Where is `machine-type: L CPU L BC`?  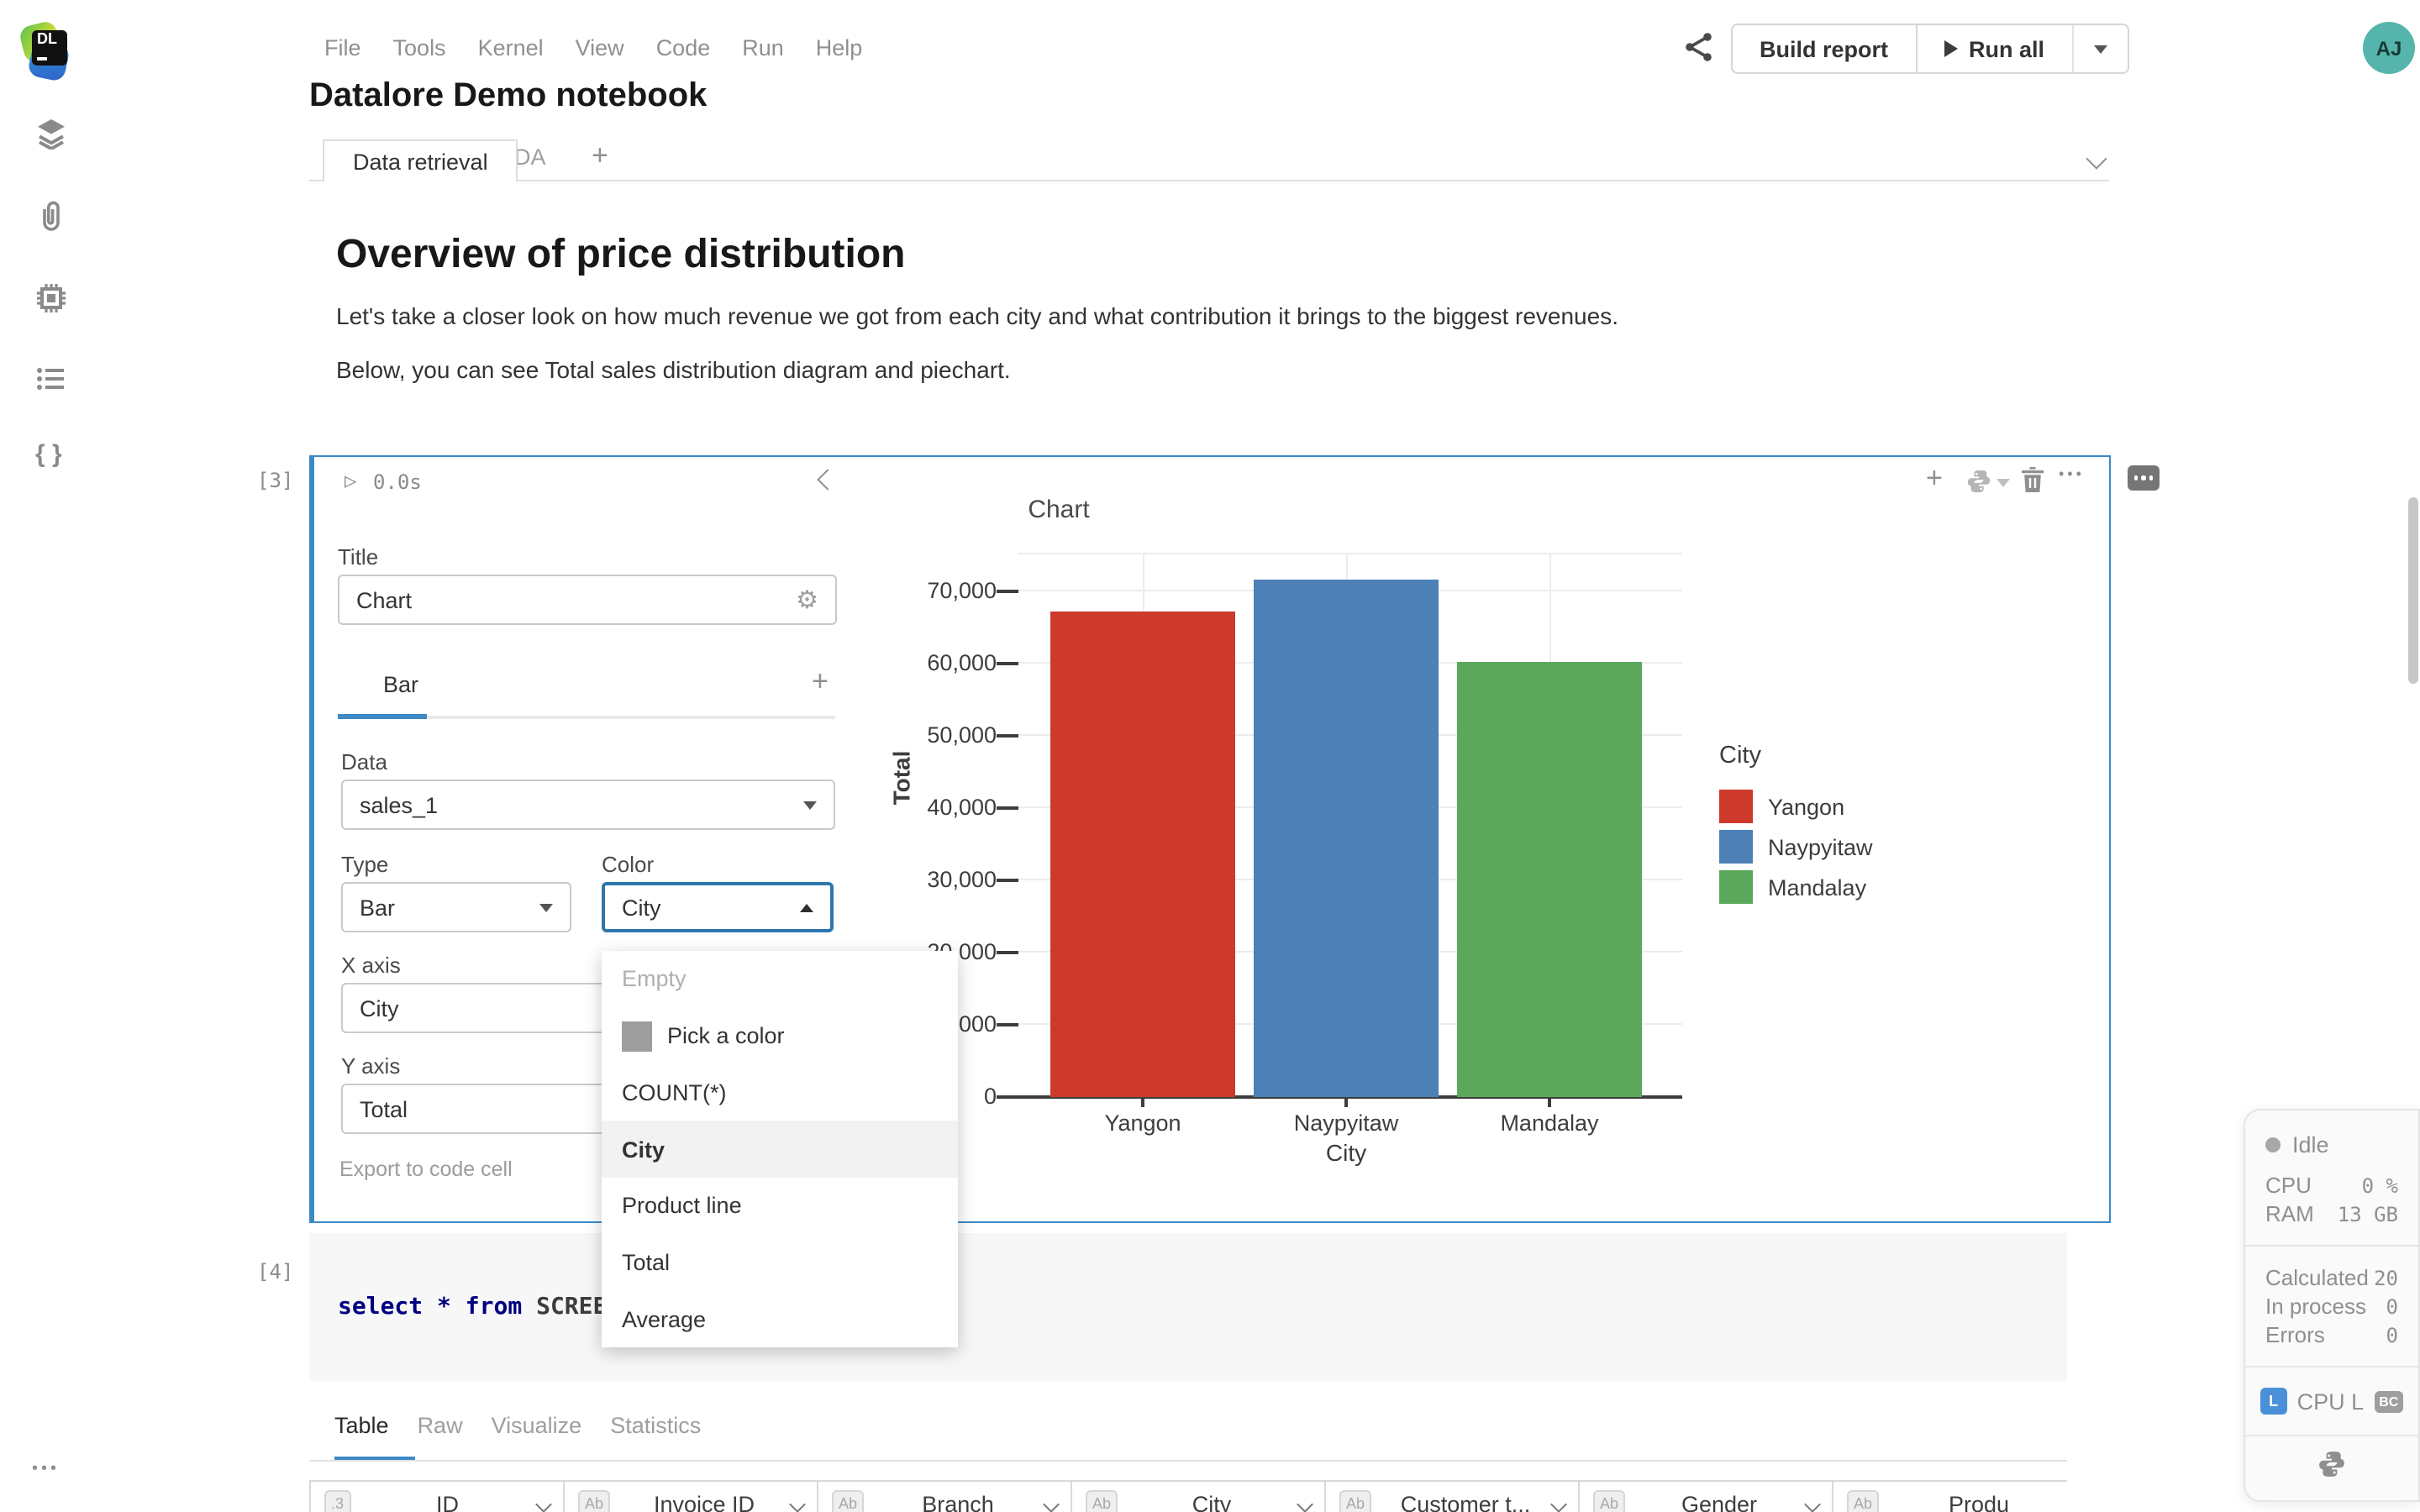
machine-type: L CPU L BC is located at coordinates (2331, 1402).